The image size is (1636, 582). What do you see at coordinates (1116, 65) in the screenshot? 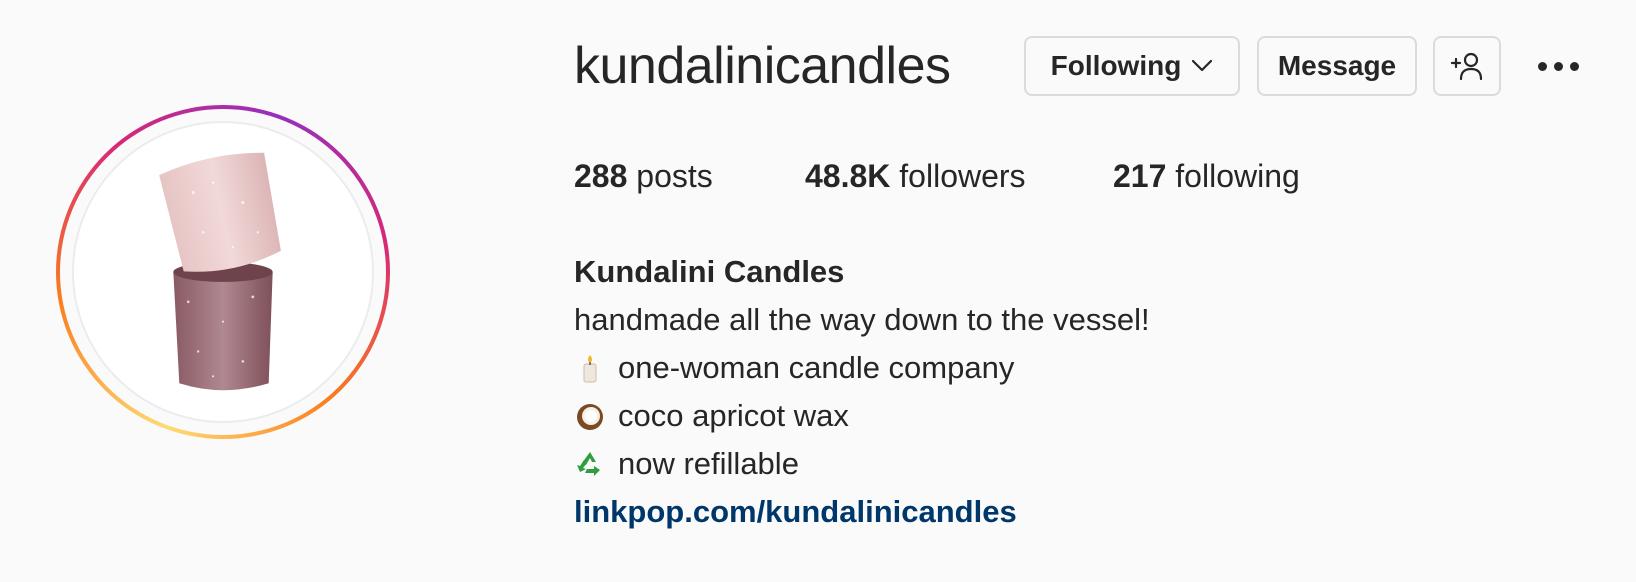
I see `following-button-label: Following` at bounding box center [1116, 65].